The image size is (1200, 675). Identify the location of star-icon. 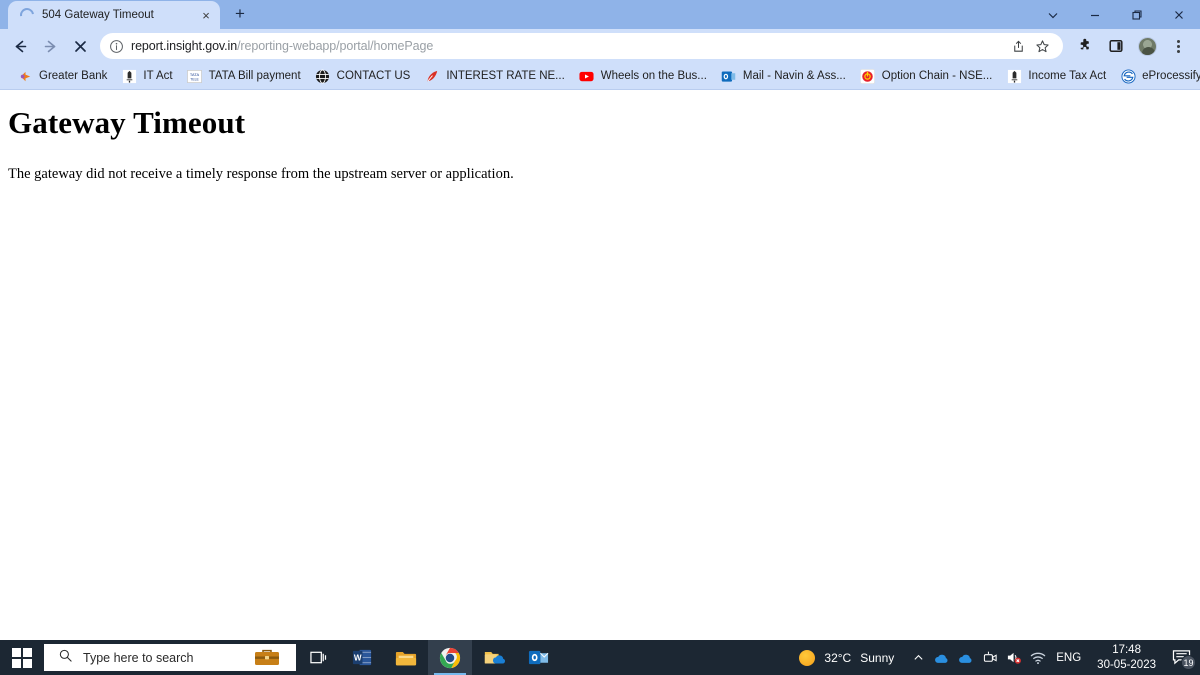
(1042, 46).